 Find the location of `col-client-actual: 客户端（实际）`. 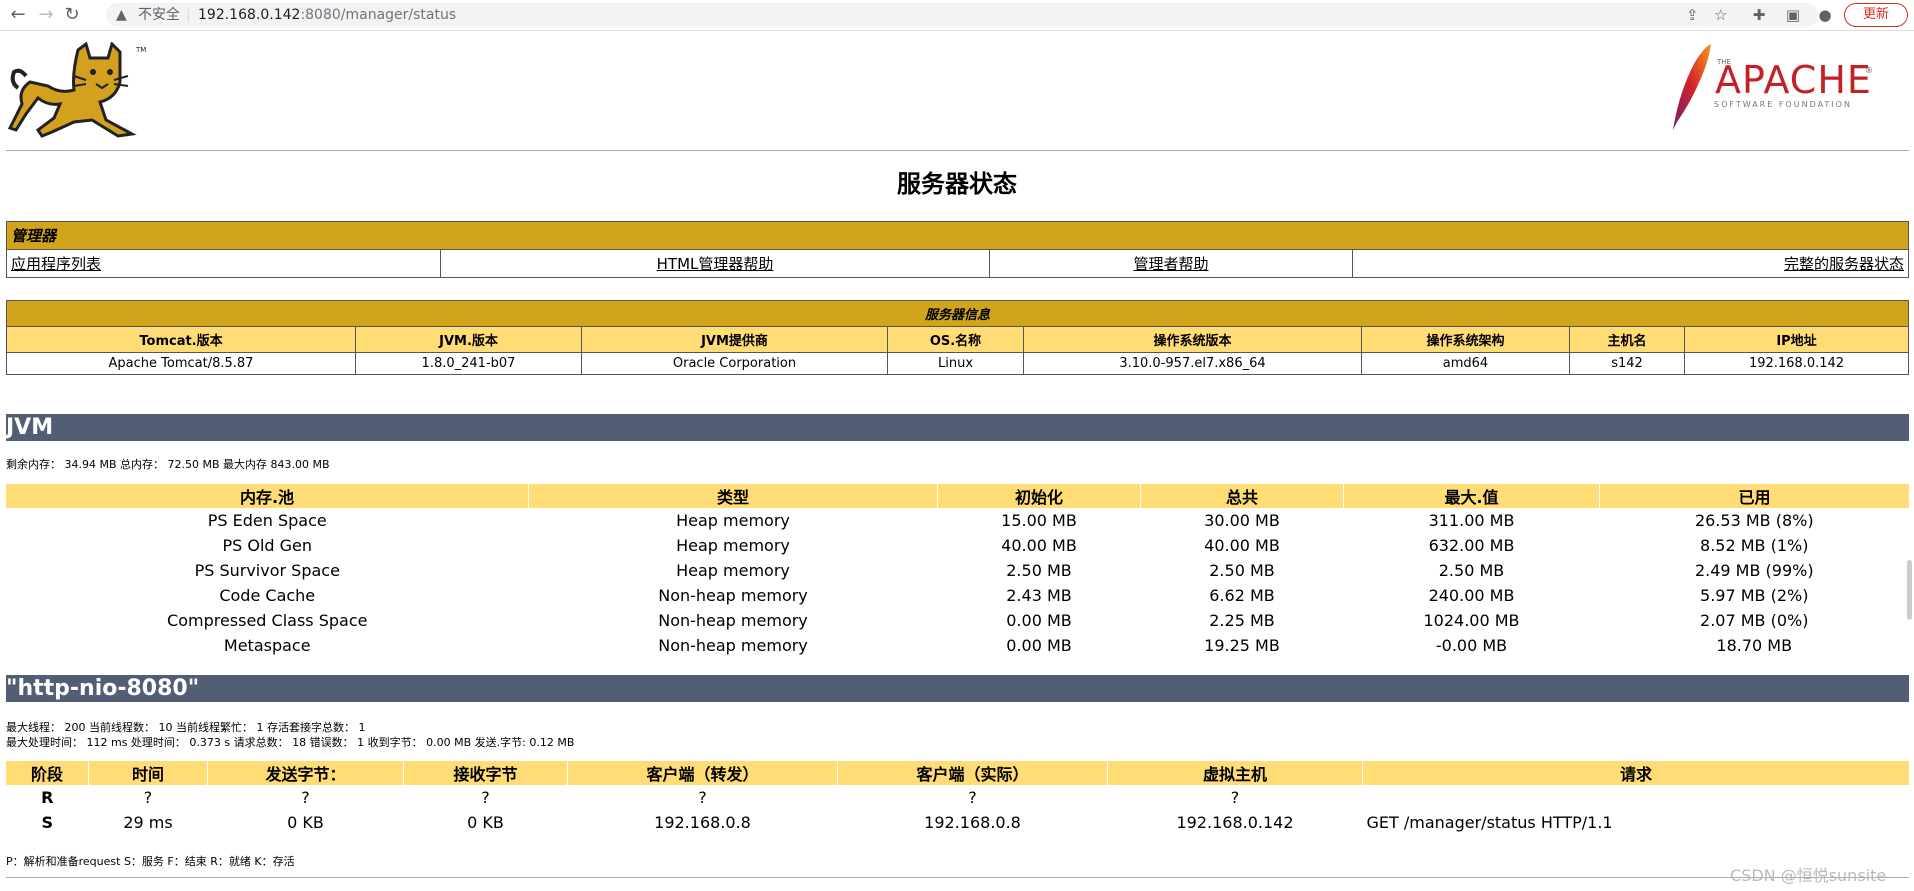

col-client-actual: 客户端（实际） is located at coordinates (972, 773).